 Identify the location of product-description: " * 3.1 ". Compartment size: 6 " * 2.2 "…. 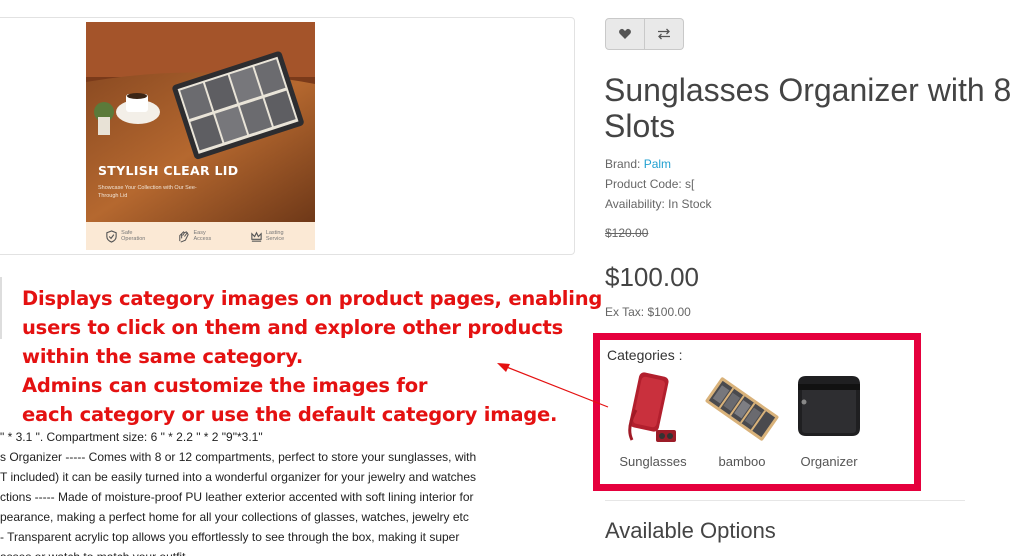
(282, 491).